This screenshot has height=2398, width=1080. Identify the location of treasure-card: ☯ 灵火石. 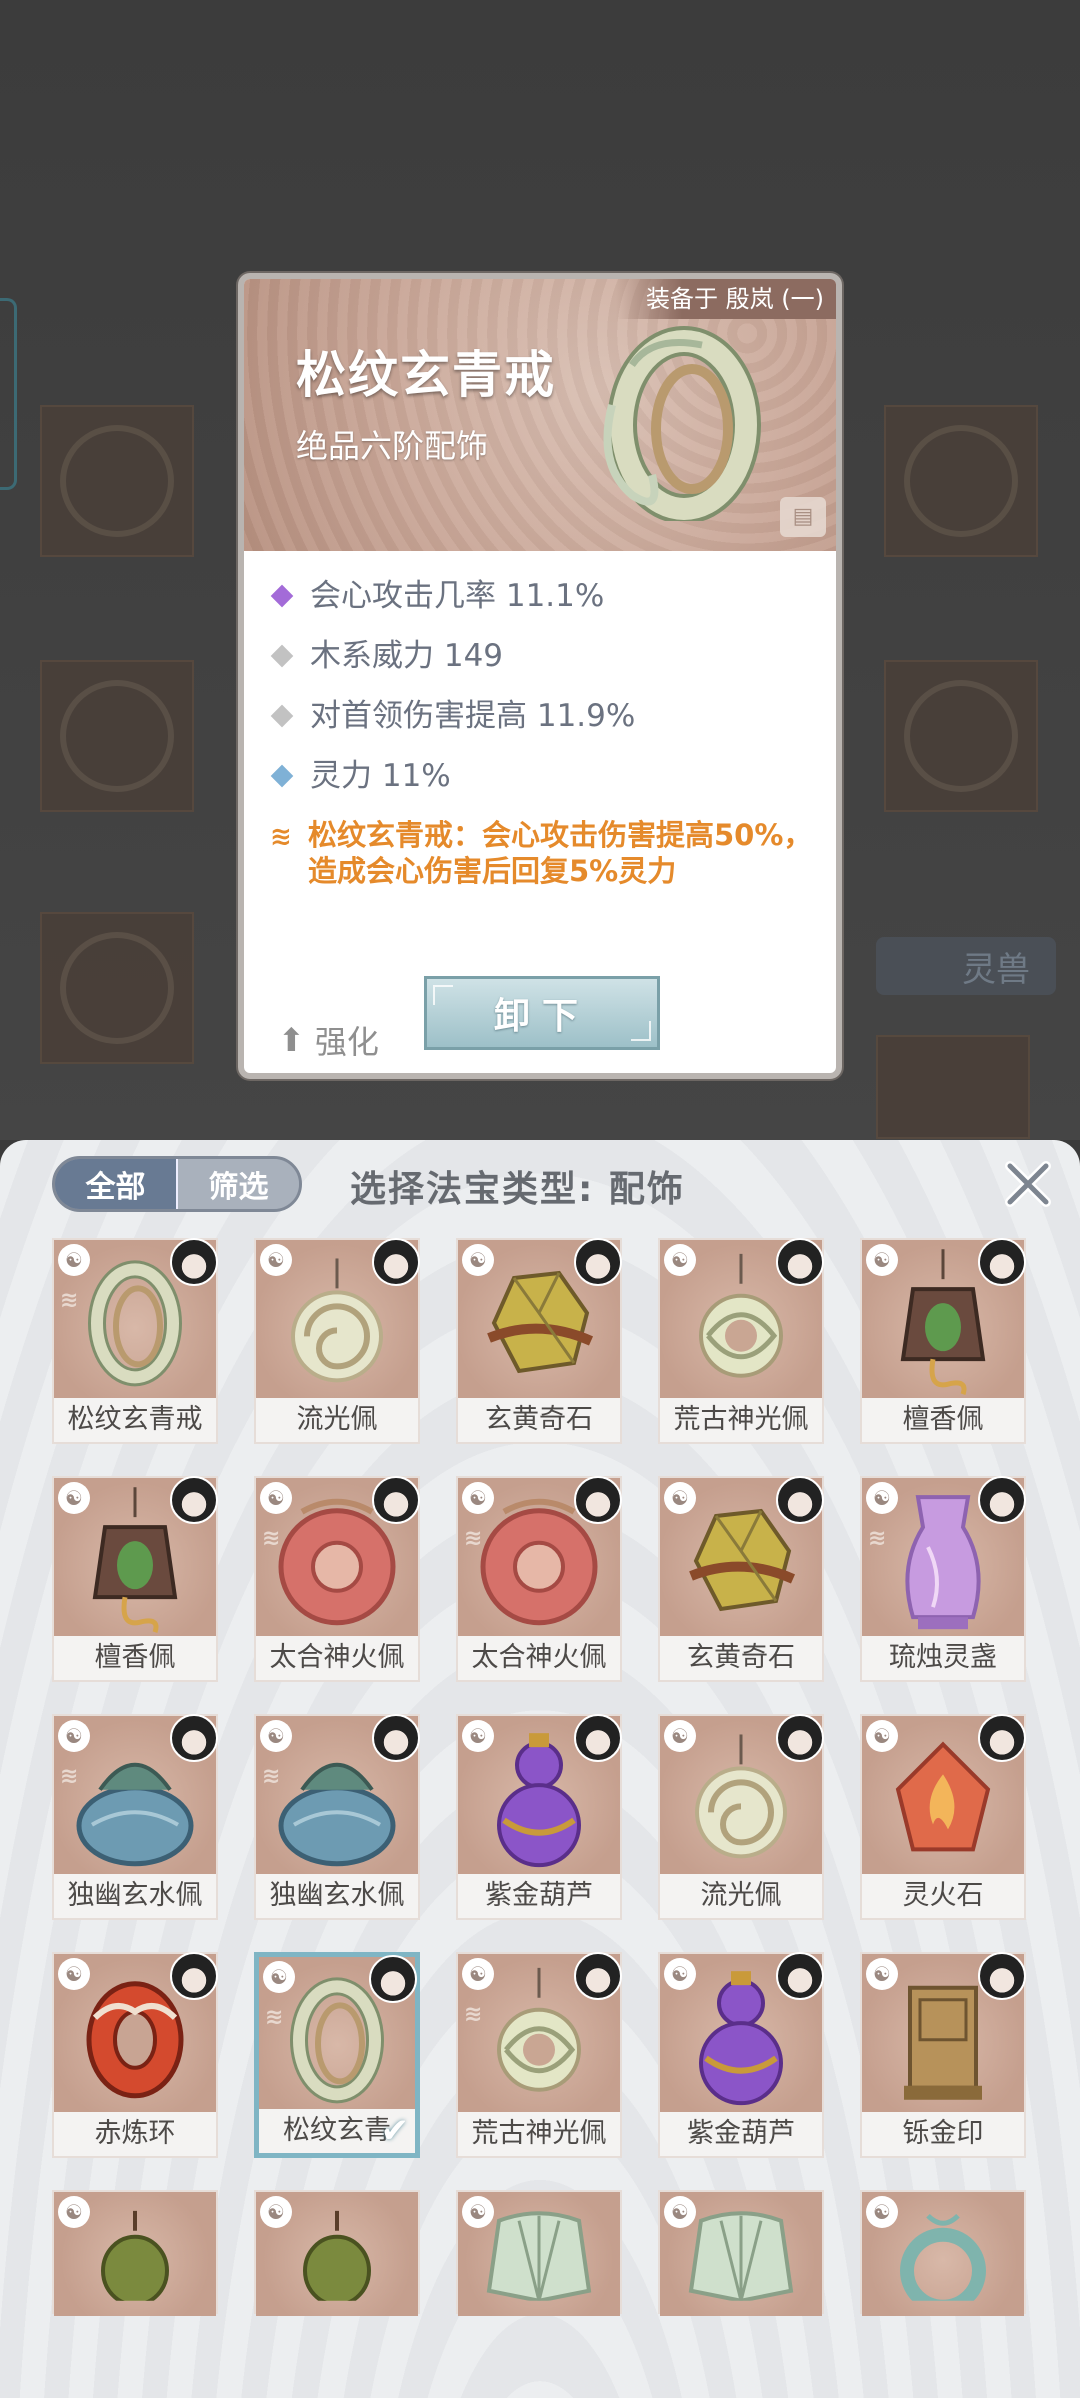
(943, 1817).